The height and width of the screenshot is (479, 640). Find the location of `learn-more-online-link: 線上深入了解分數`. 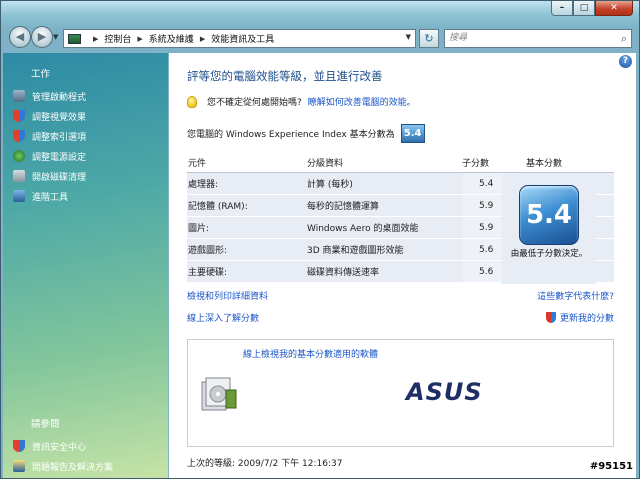

learn-more-online-link: 線上深入了解分數 is located at coordinates (223, 317).